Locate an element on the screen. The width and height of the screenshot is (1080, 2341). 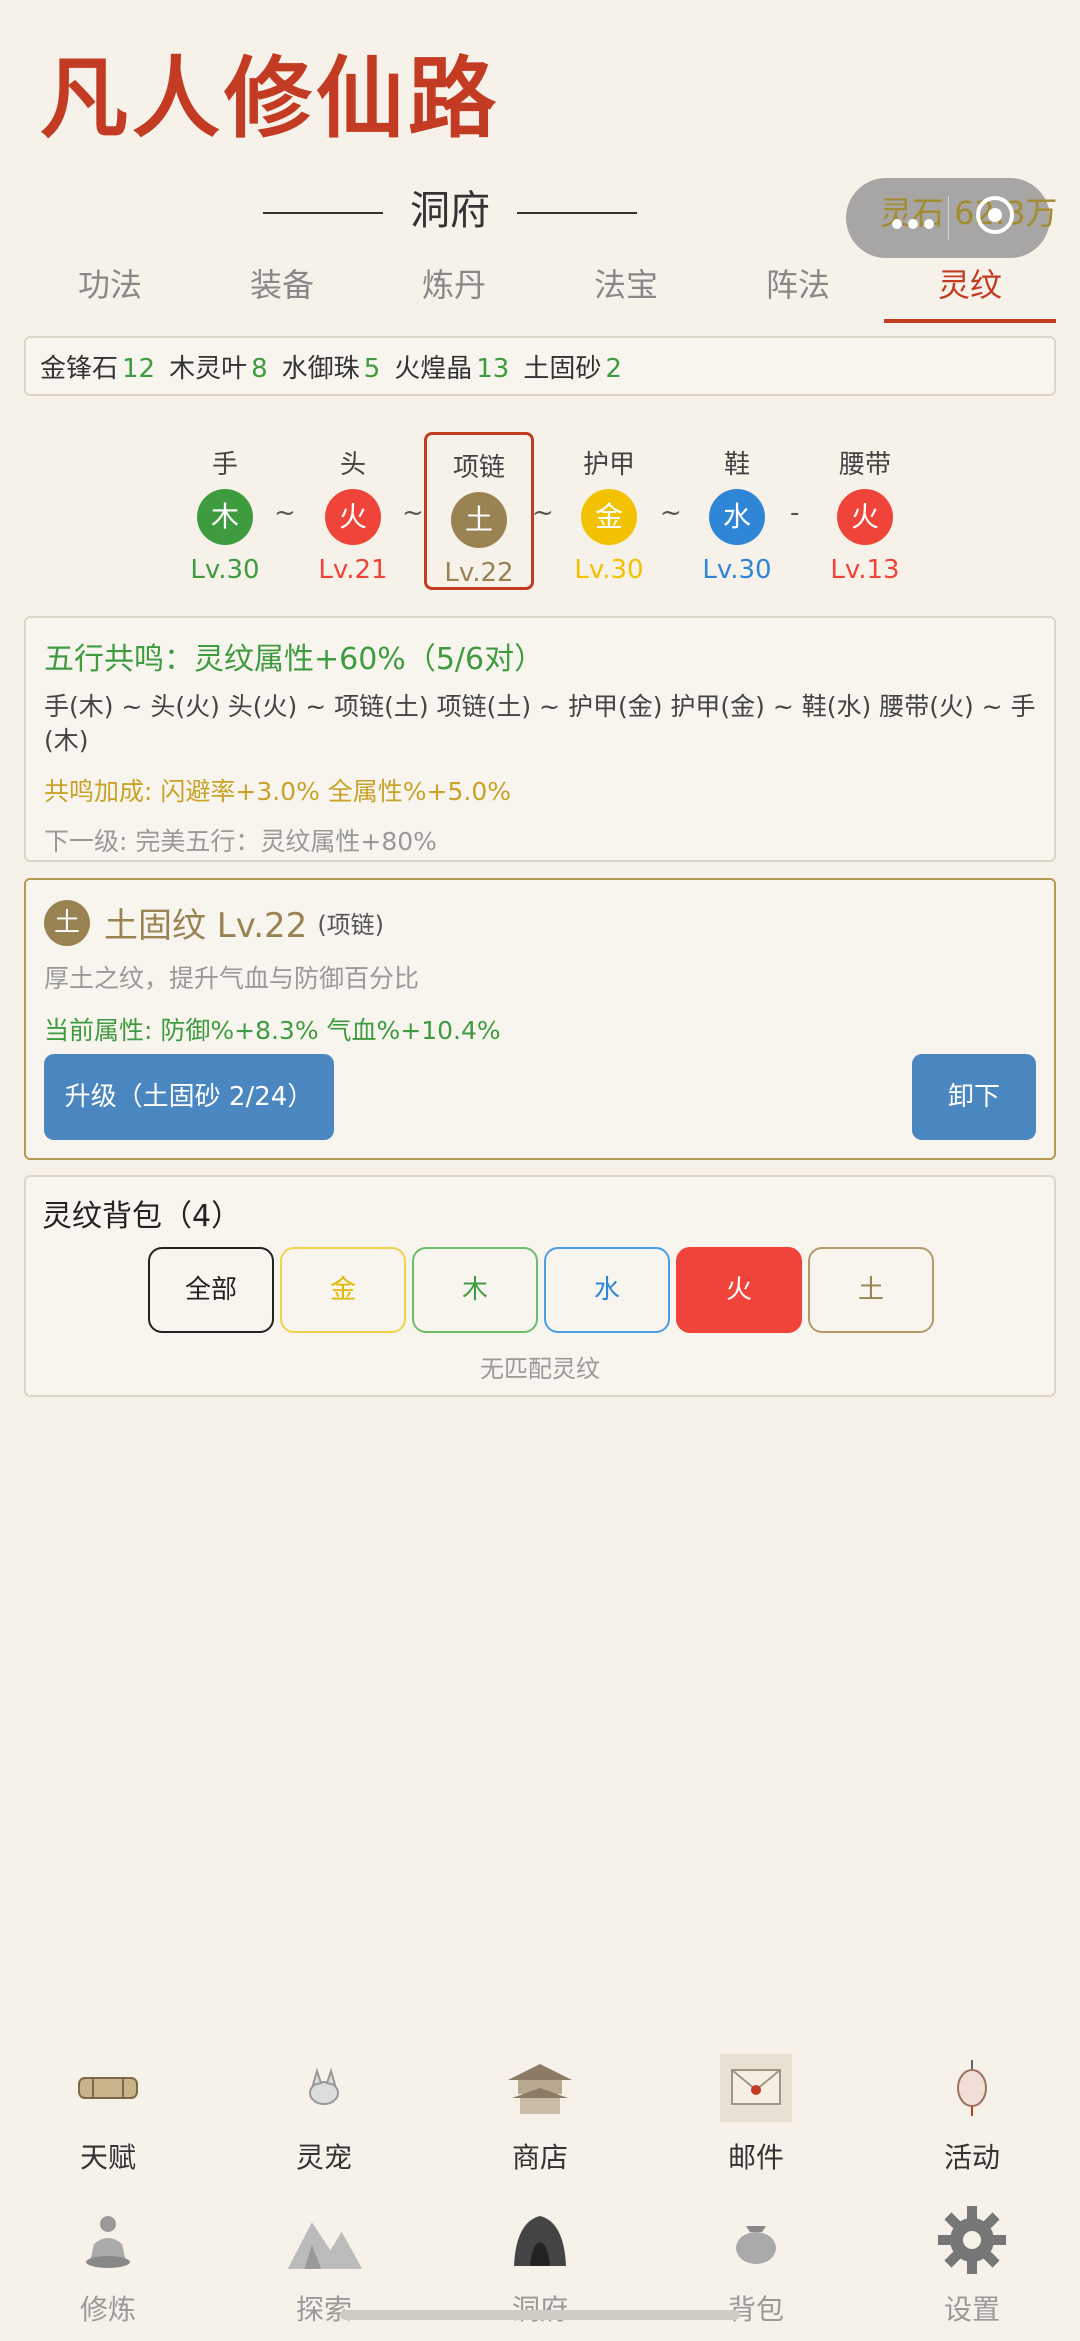
mini-program-capsule: 灵石 62.3万 is located at coordinates (951, 218).